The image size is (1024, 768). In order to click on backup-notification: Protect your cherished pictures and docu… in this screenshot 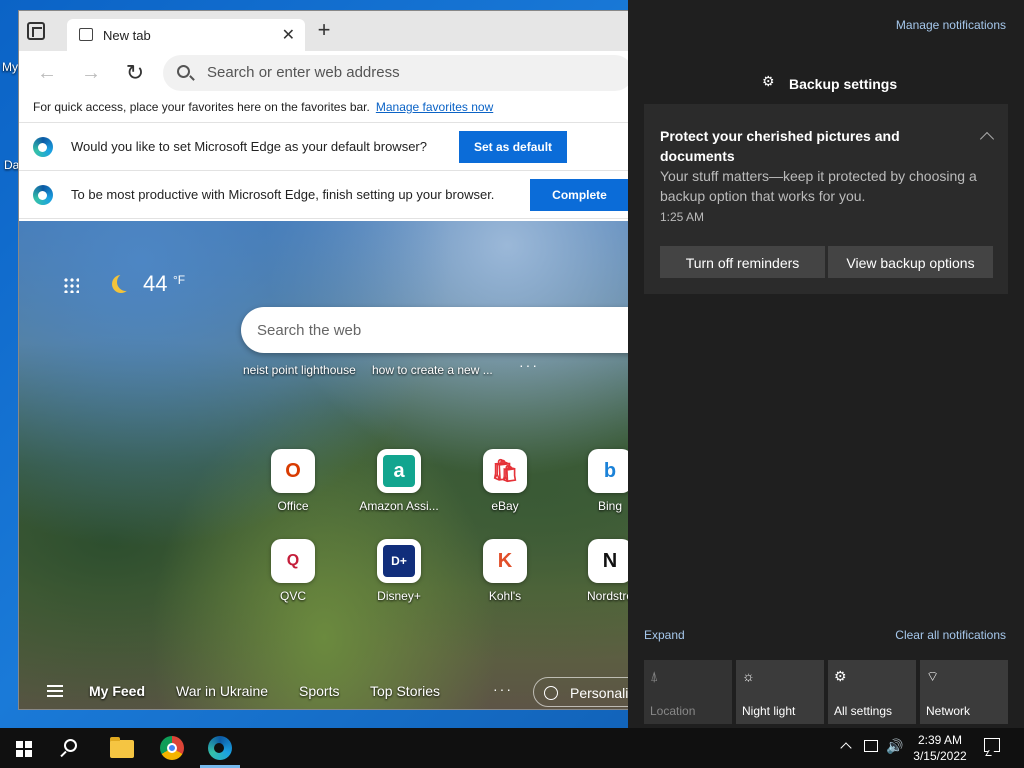, I will do `click(826, 199)`.